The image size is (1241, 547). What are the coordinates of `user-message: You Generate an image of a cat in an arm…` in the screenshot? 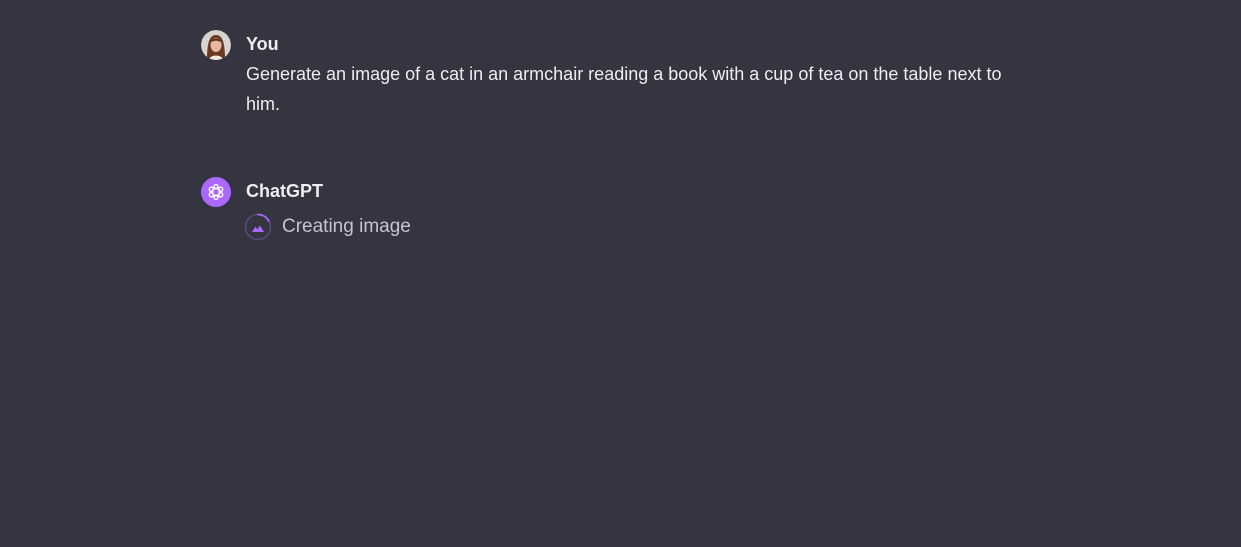 It's located at (611, 74).